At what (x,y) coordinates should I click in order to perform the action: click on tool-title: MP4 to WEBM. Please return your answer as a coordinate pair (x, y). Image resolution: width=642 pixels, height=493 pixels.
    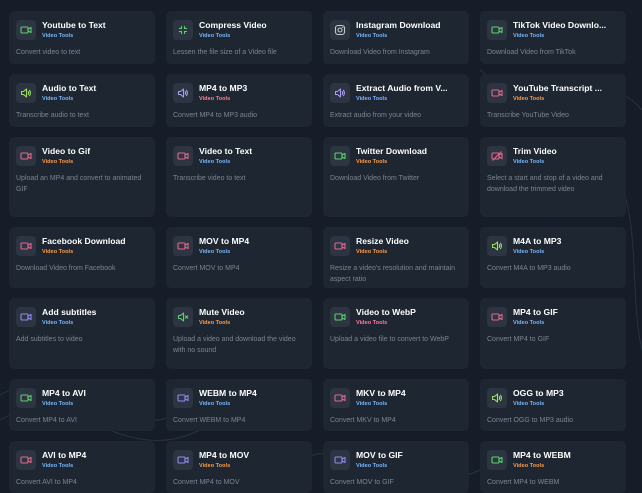
    Looking at the image, I should click on (542, 455).